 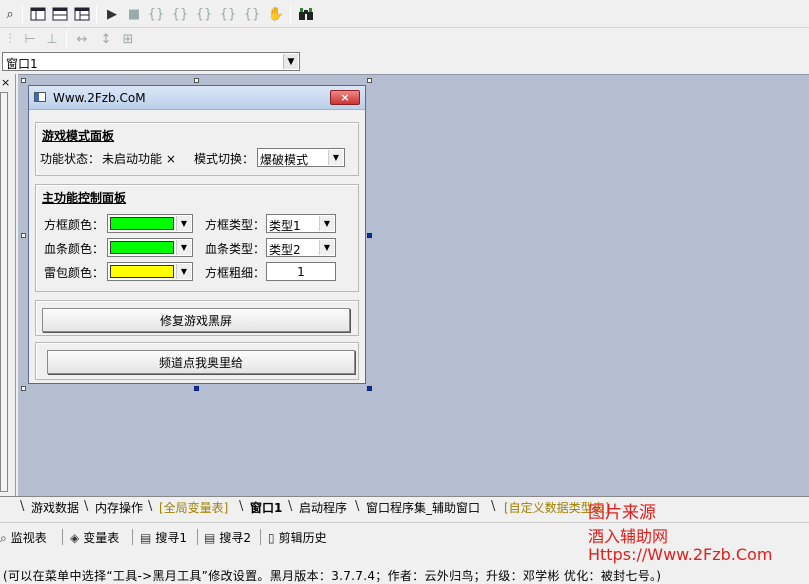 I want to click on watch-label: 监视表, so click(x=28, y=538).